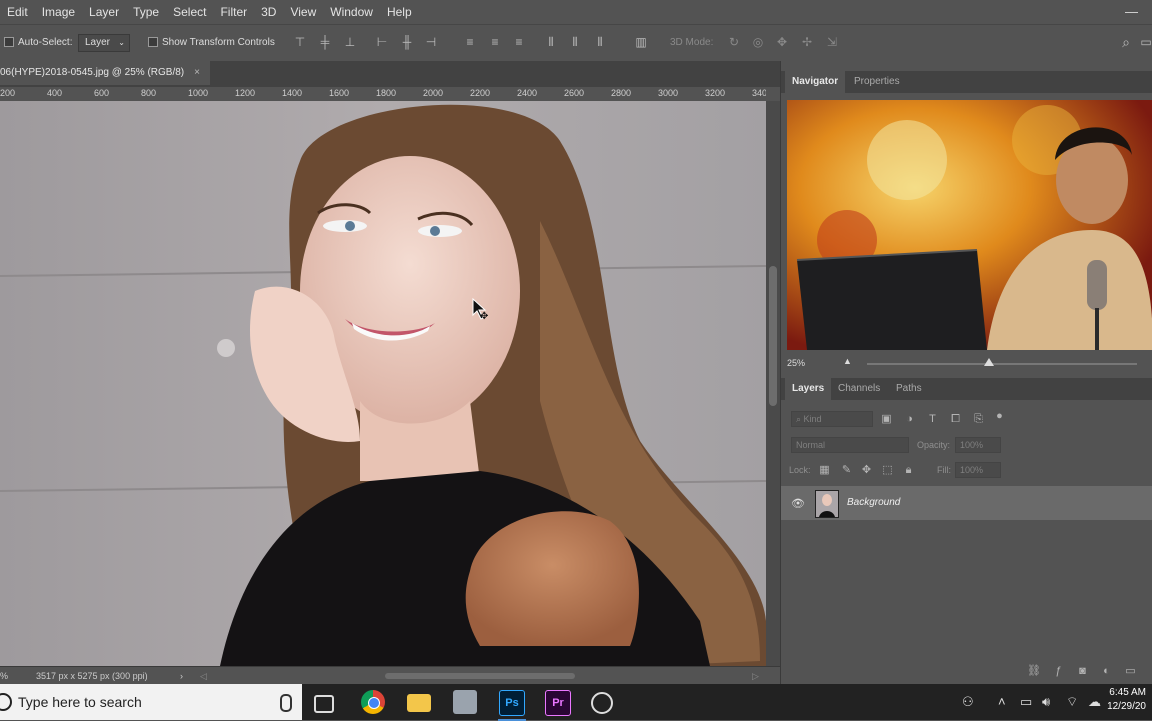 The width and height of the screenshot is (1152, 721). I want to click on taskbar-clock: 6:45 AM 12/29/20, so click(1126, 700).